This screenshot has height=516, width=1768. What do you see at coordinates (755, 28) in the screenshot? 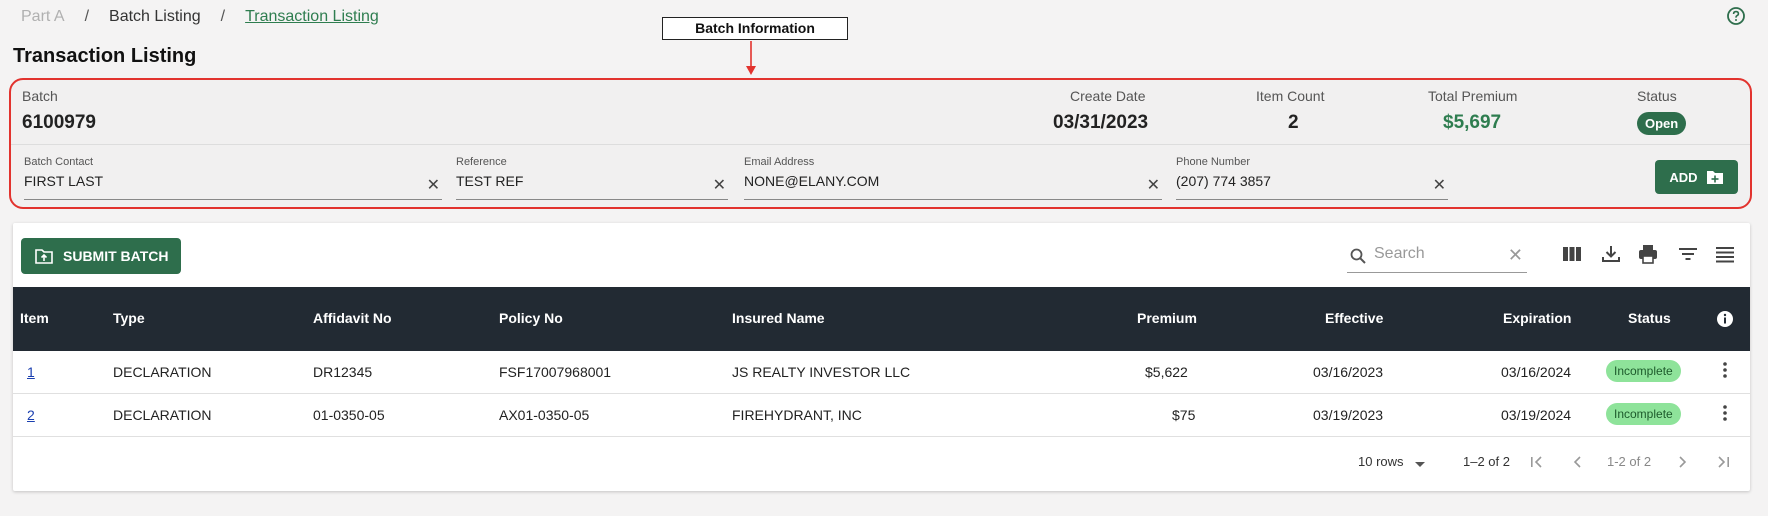
I see `annotation-label: Batch Information` at bounding box center [755, 28].